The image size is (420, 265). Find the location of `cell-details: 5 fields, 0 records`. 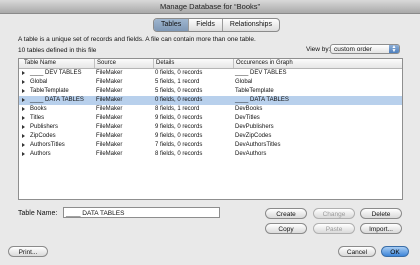

cell-details: 5 fields, 0 records is located at coordinates (179, 91).